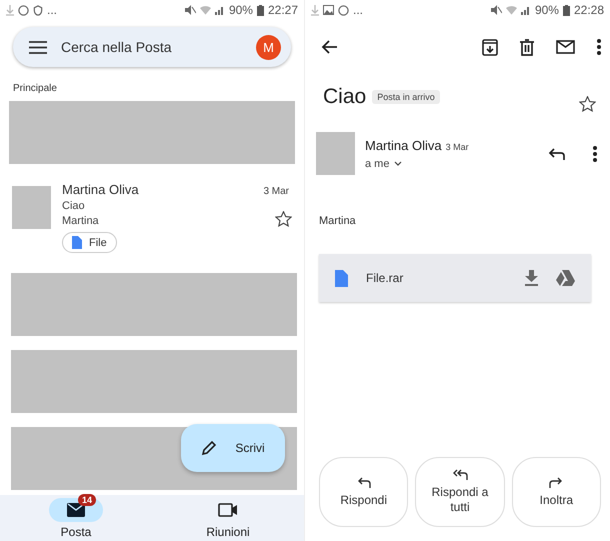 This screenshot has height=541, width=610. What do you see at coordinates (329, 47) in the screenshot?
I see `back-arrow-icon` at bounding box center [329, 47].